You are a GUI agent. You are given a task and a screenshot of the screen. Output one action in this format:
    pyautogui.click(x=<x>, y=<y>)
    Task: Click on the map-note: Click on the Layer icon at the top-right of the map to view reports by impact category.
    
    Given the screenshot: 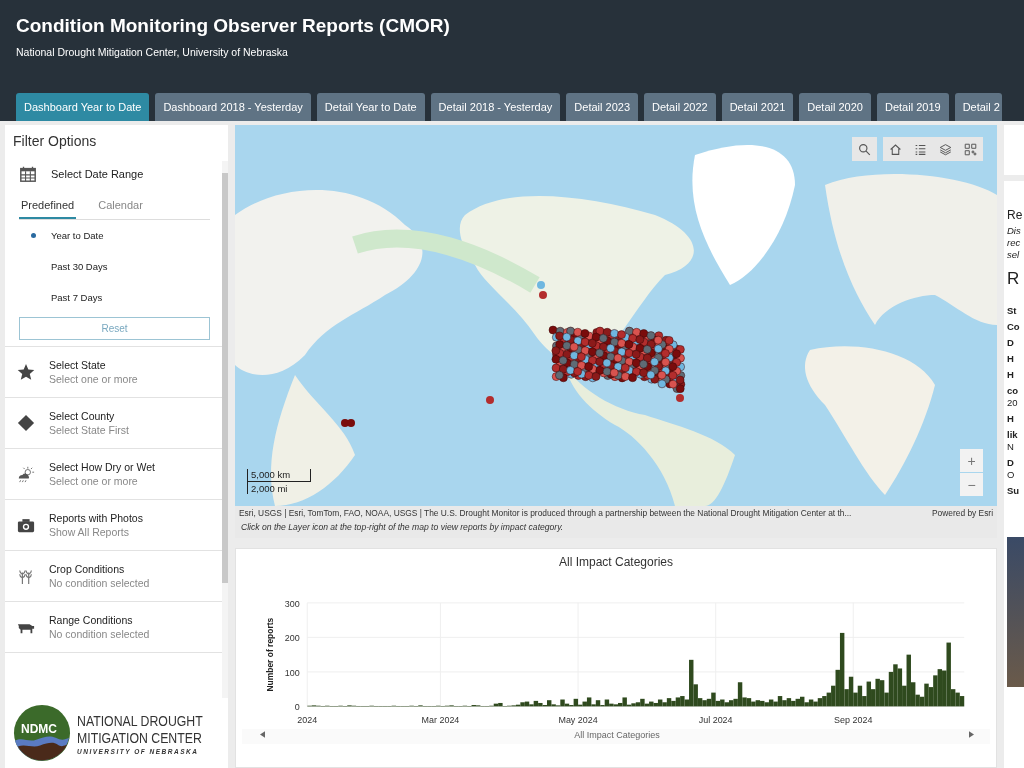 What is the action you would take?
    pyautogui.click(x=402, y=527)
    